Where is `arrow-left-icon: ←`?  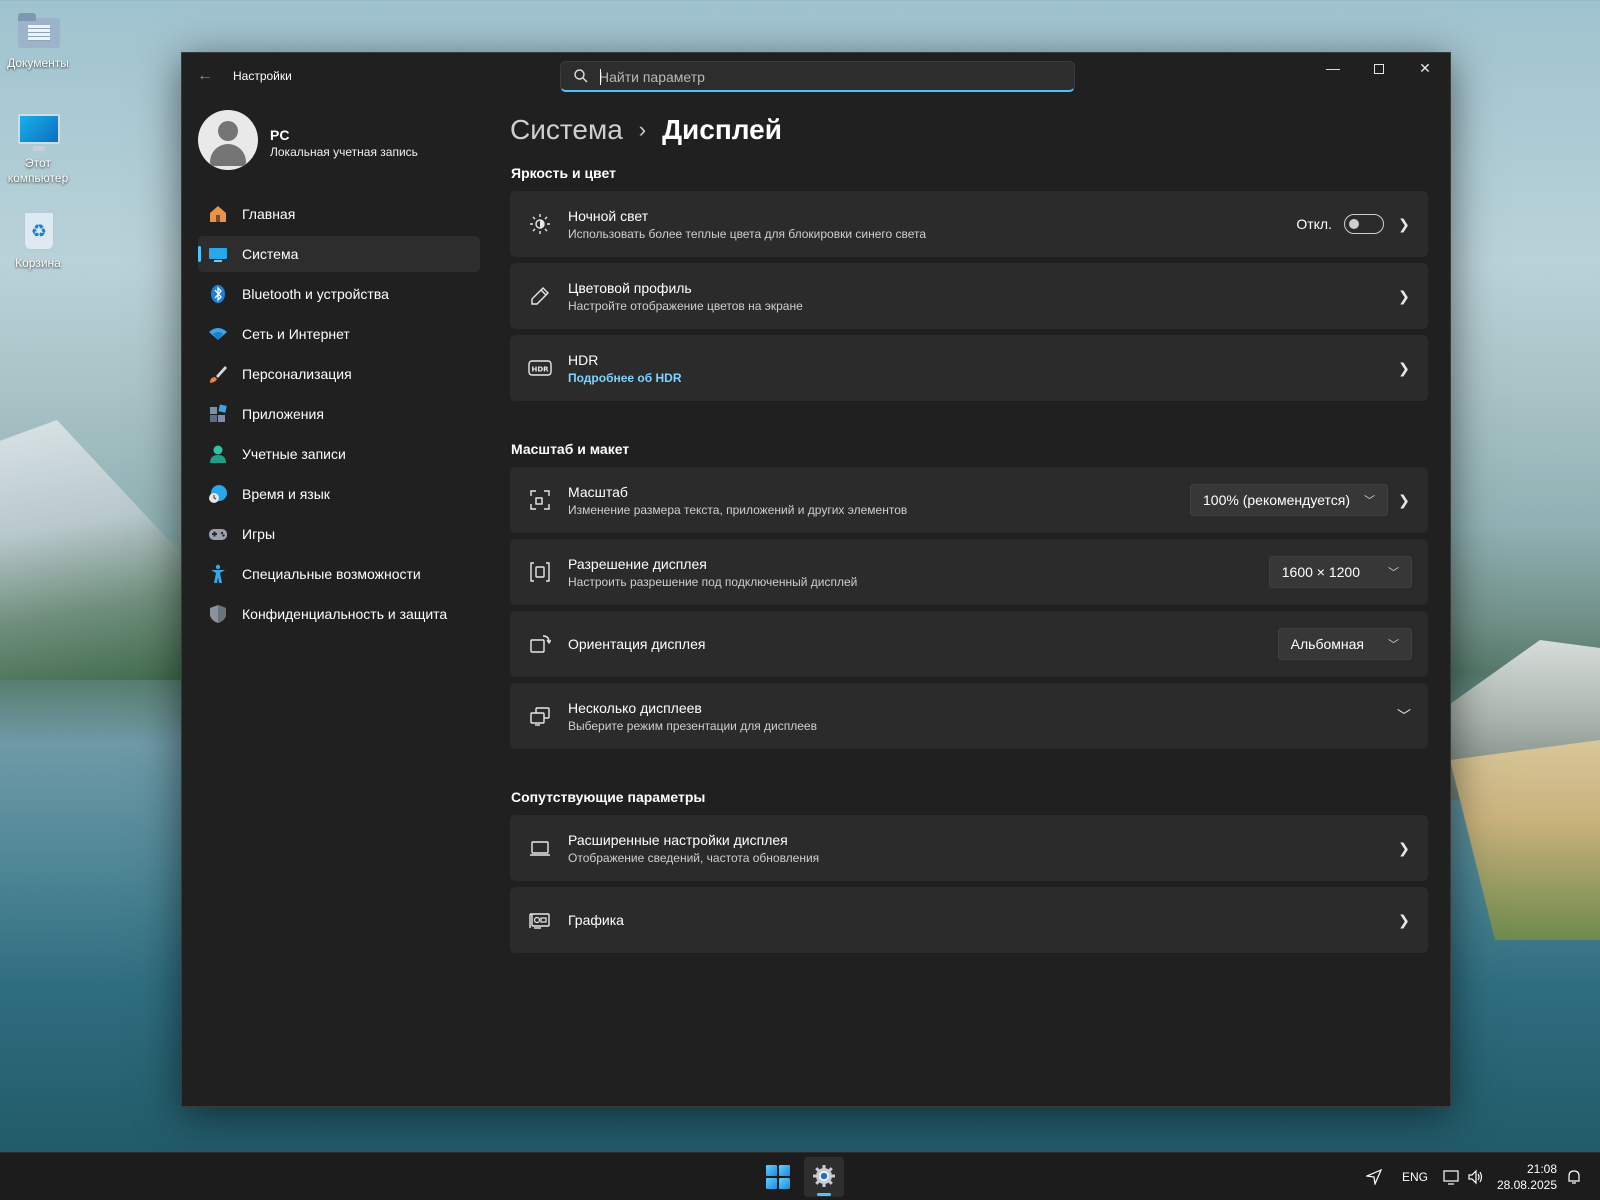
arrow-left-icon: ← is located at coordinates (205, 75).